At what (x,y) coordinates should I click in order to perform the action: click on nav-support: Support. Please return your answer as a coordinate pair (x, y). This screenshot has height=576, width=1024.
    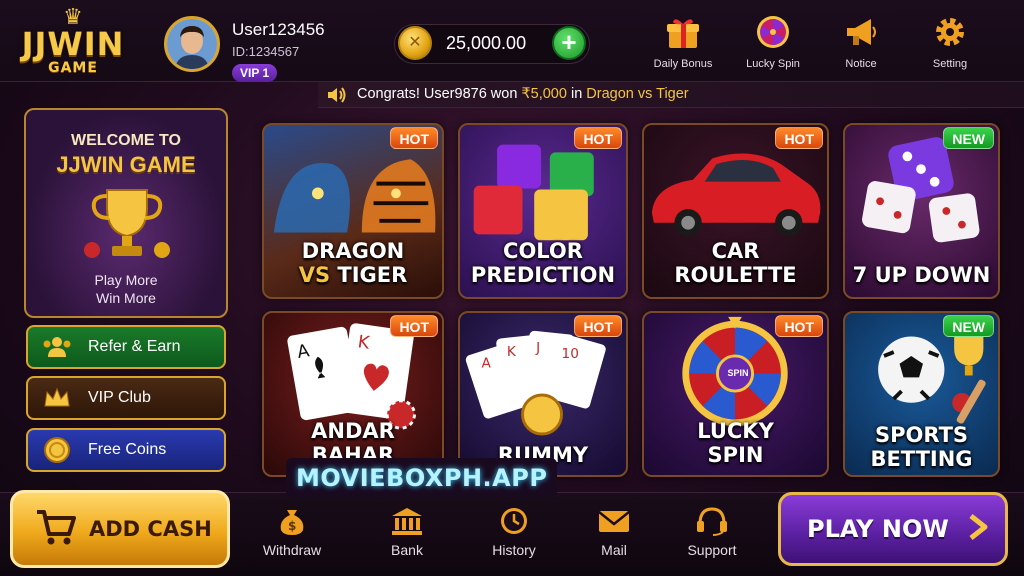
    Looking at the image, I should click on (712, 532).